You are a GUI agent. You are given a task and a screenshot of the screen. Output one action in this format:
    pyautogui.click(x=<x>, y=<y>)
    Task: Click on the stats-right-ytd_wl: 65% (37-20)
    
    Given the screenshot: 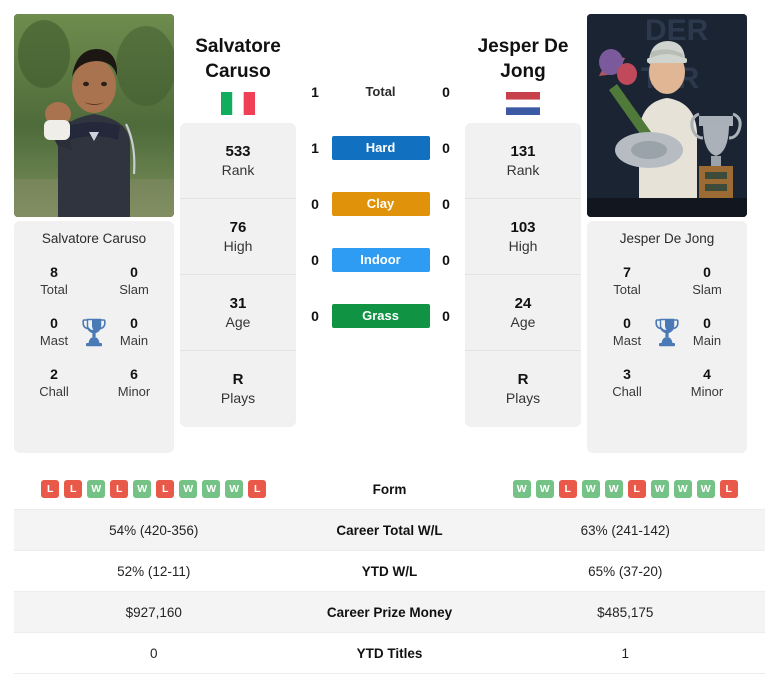 What is the action you would take?
    pyautogui.click(x=625, y=571)
    